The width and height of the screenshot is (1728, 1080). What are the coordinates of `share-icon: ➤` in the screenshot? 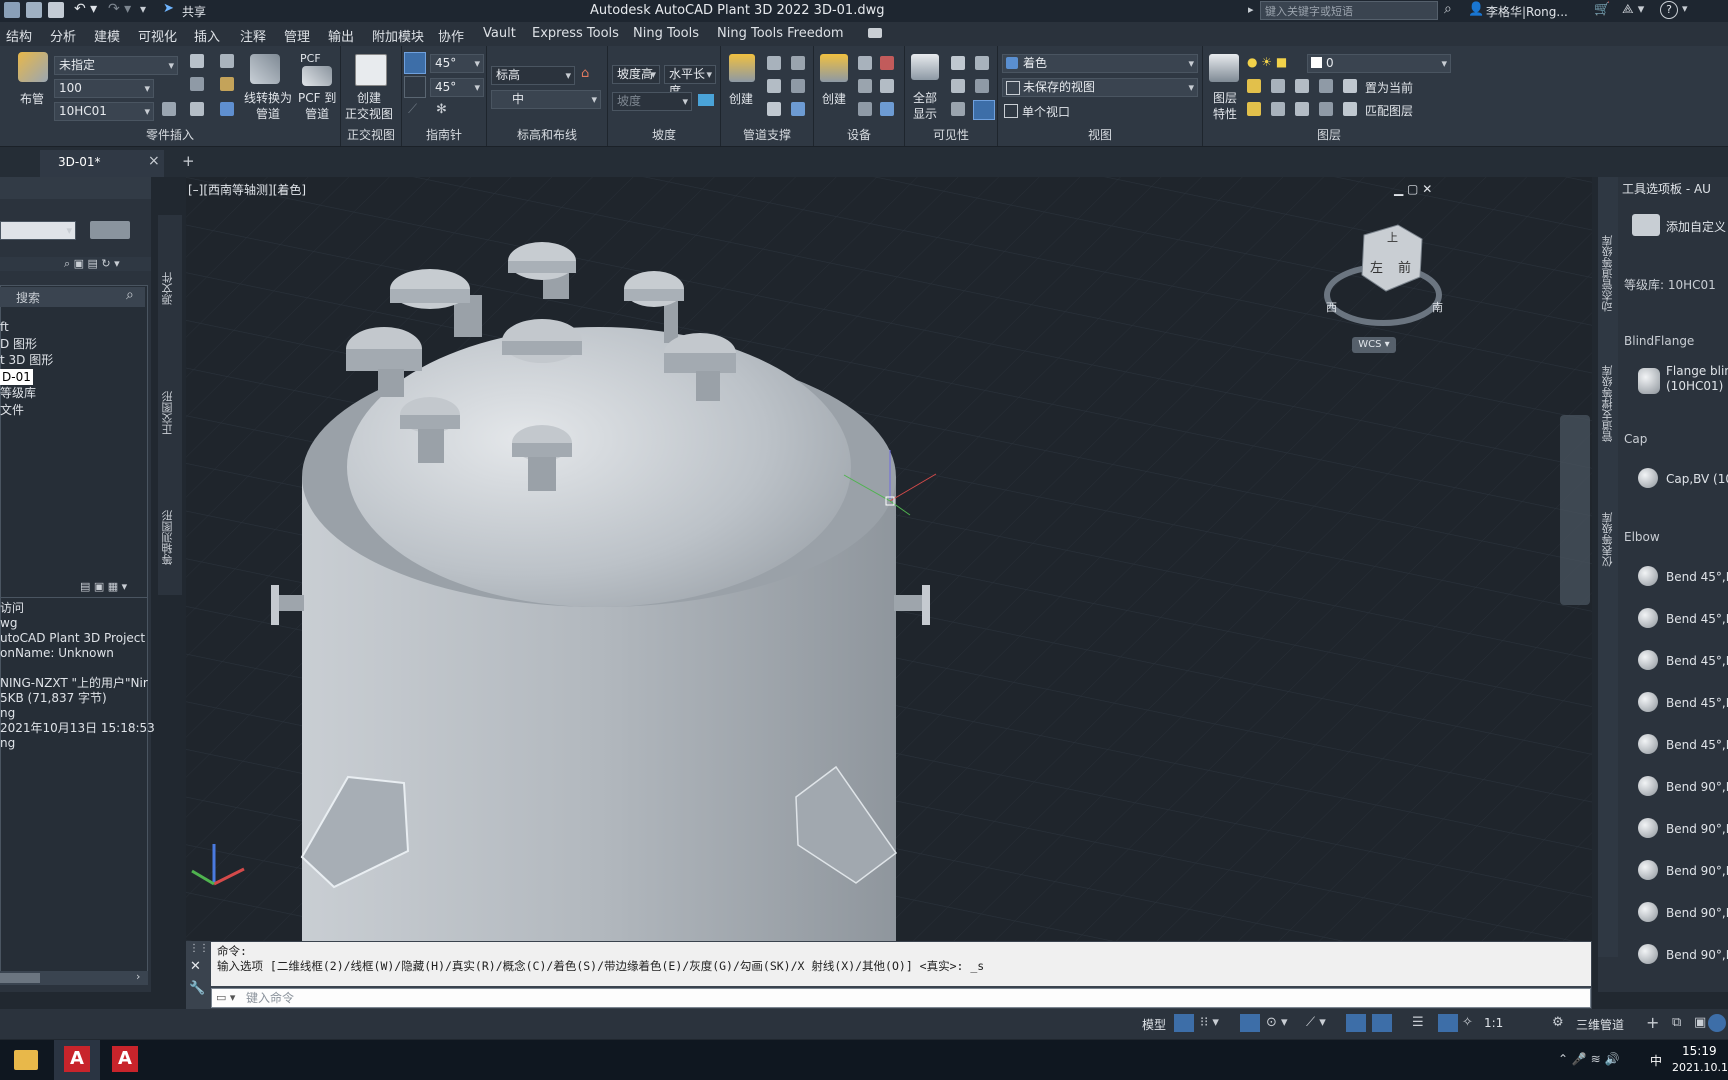 It's located at (168, 8).